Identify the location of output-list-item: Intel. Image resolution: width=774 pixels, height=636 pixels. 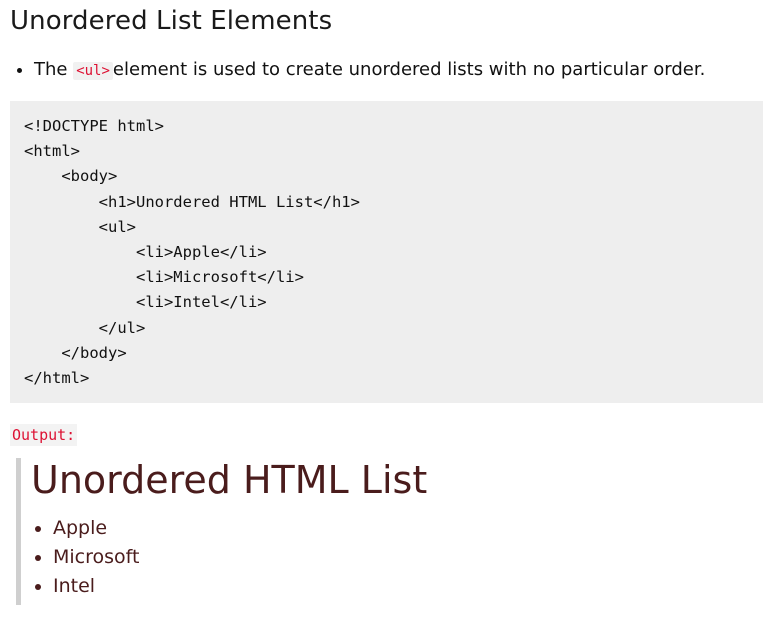
(408, 586).